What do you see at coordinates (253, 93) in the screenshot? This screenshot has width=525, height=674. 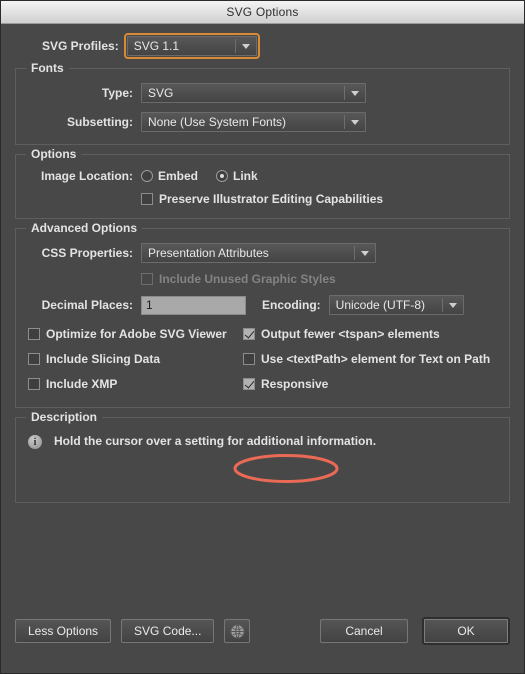 I see `font-type-select: SVG` at bounding box center [253, 93].